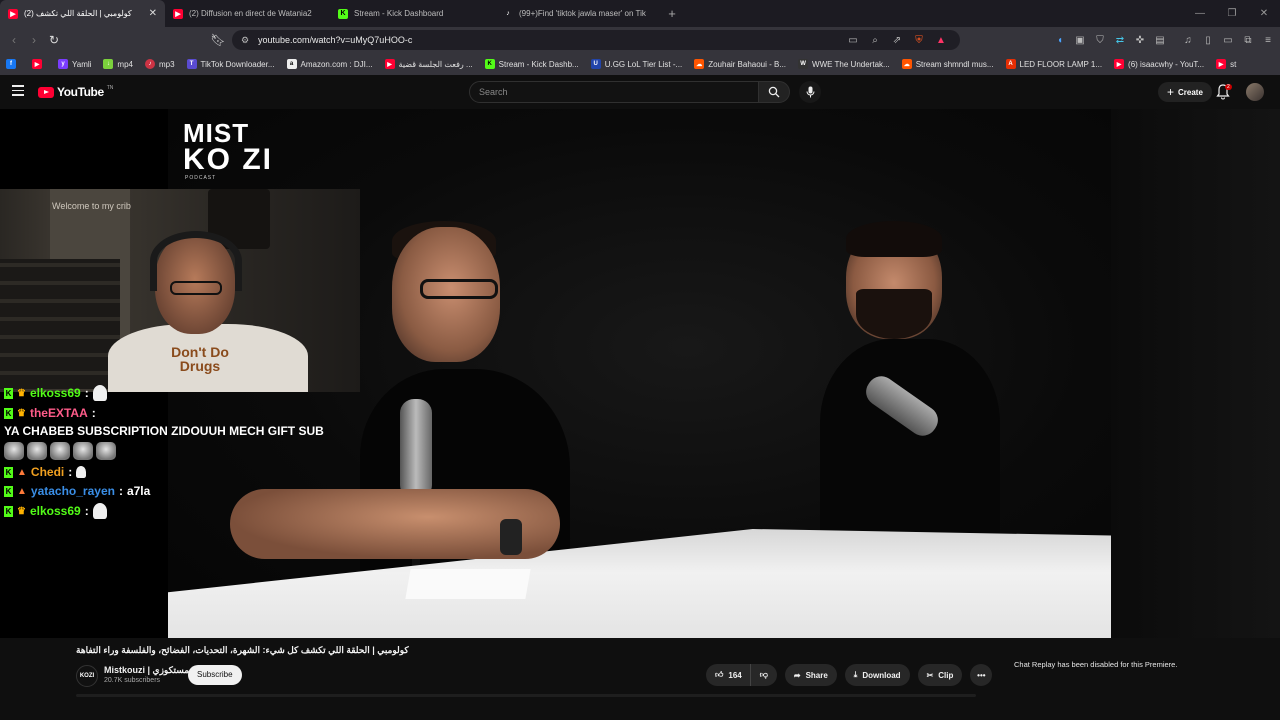 Image resolution: width=1280 pixels, height=720 pixels. What do you see at coordinates (582, 13) in the screenshot?
I see `tab-title: (99+)Find 'tiktok jawla maser' on Tik` at bounding box center [582, 13].